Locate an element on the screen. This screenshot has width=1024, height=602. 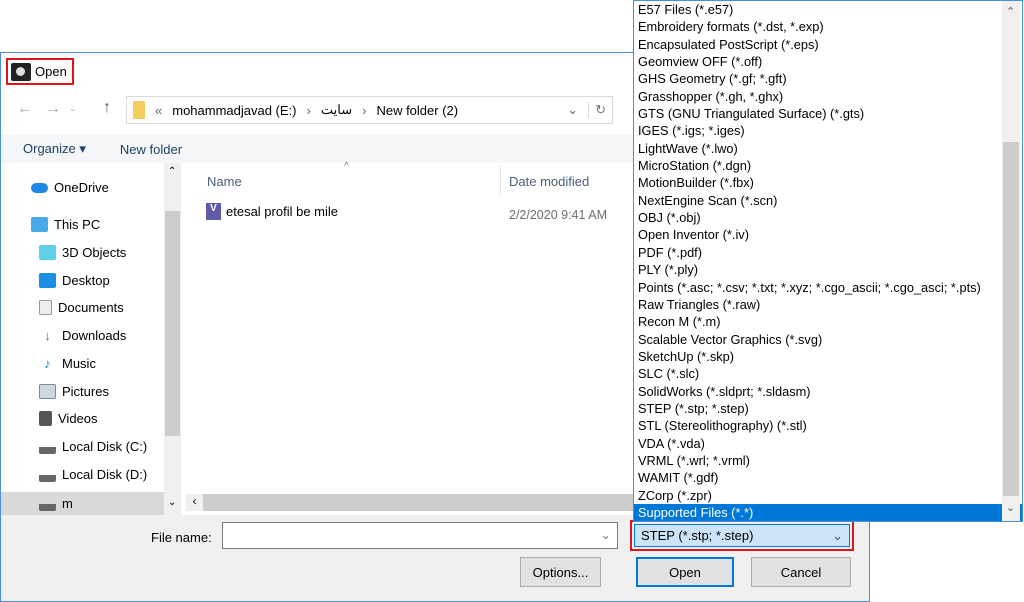
dropdown-scrollbar: ⌃ ⌄ is located at coordinates (1011, 261).